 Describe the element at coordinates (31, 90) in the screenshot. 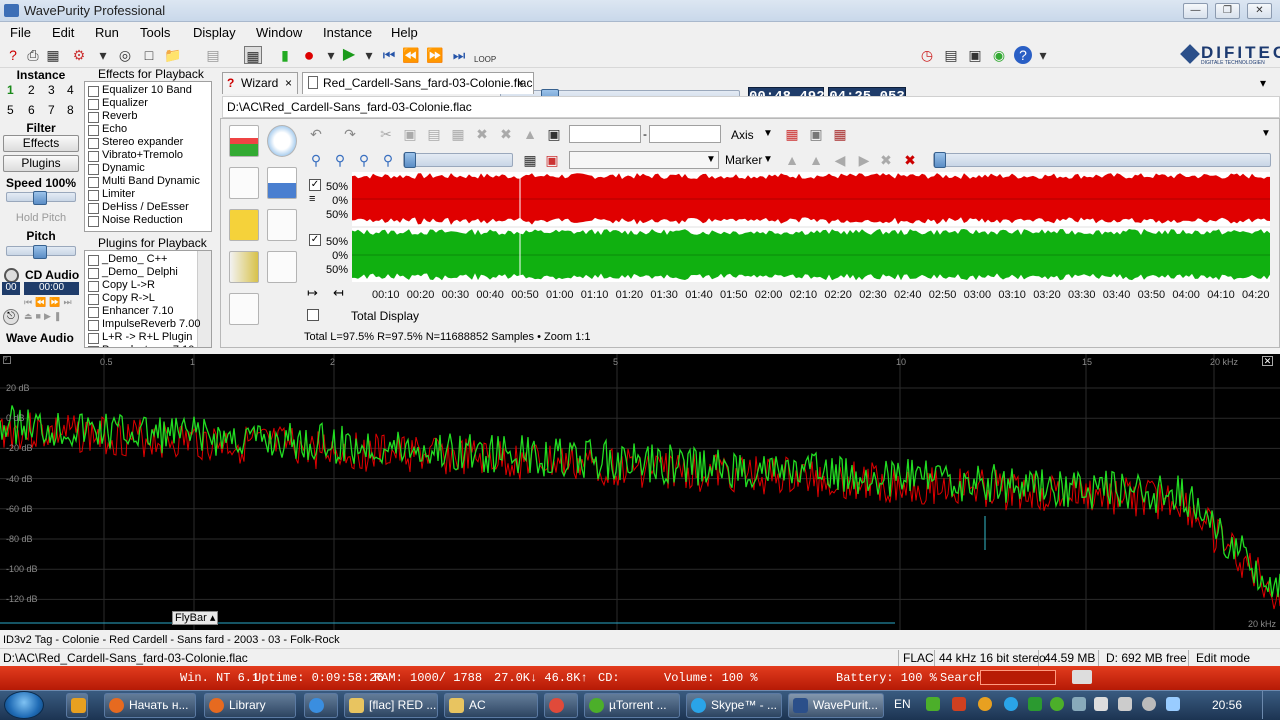

I see `instance-2: 2` at that location.